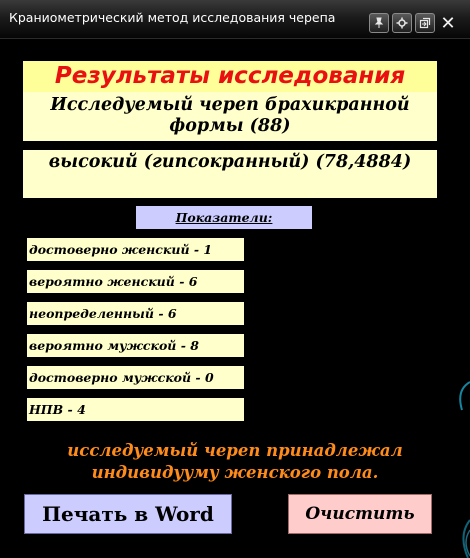 The image size is (470, 558). I want to click on skull-height-text: высокий (гипсокранный) (78,4884), so click(230, 174).